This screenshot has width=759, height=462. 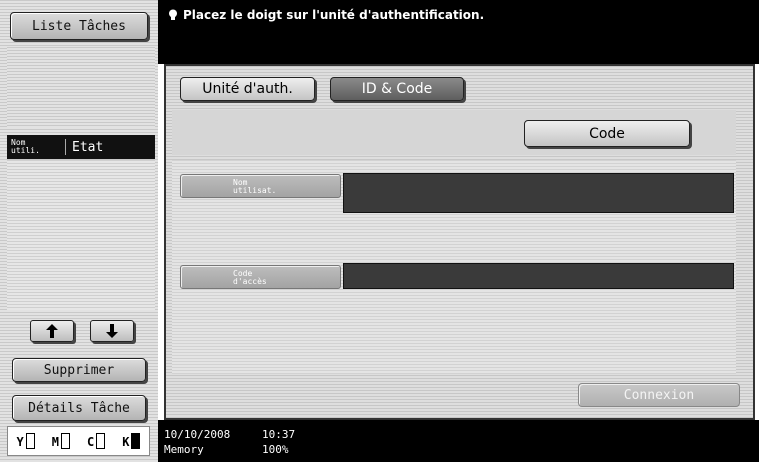 What do you see at coordinates (79, 408) in the screenshot?
I see `job-details-button: Détails Tâche` at bounding box center [79, 408].